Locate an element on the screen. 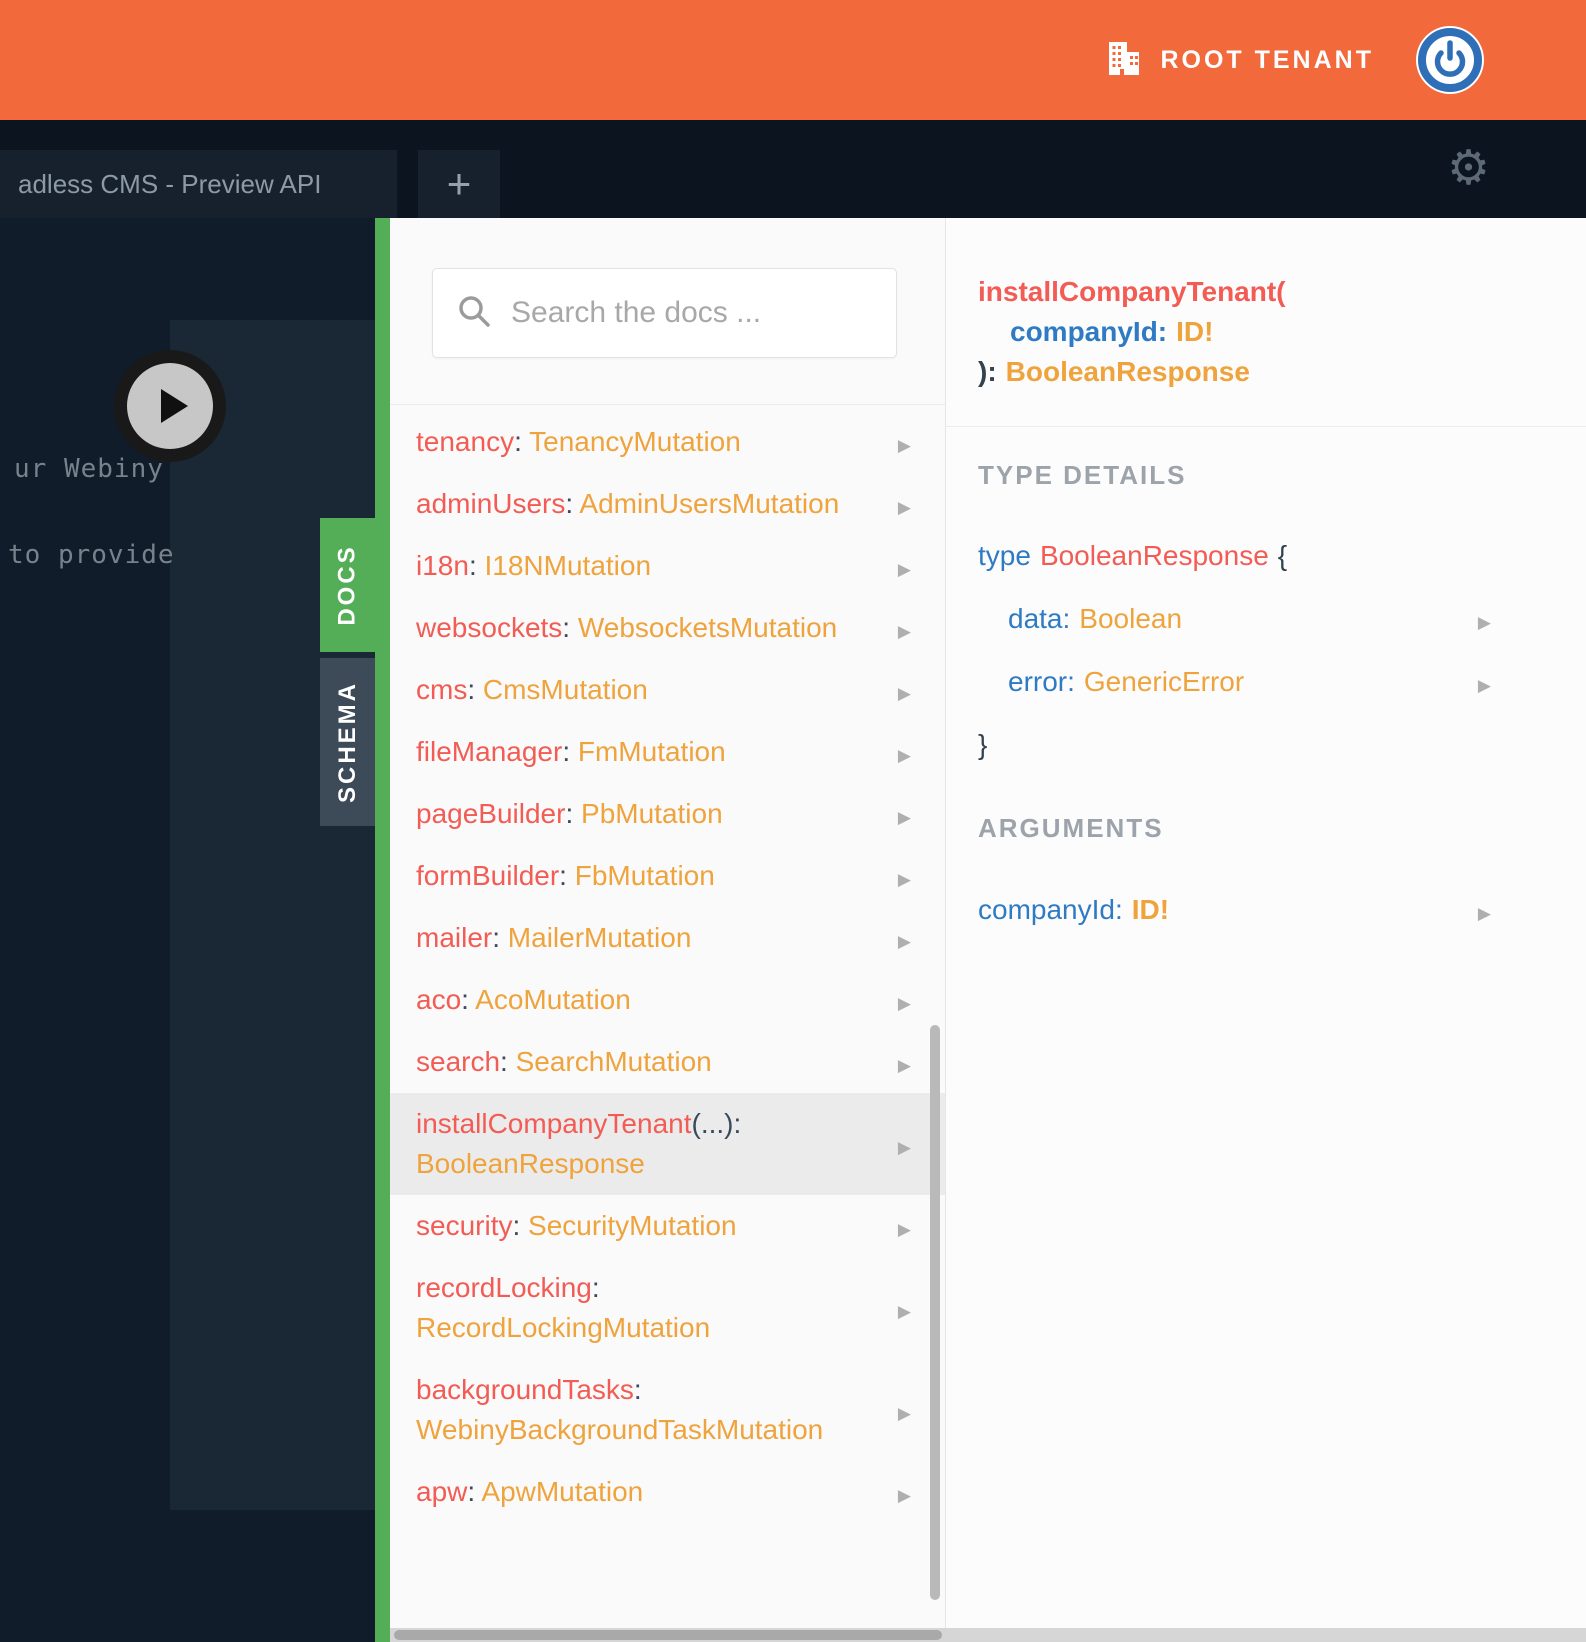 The width and height of the screenshot is (1586, 1642). field-name: tenancy is located at coordinates (465, 441).